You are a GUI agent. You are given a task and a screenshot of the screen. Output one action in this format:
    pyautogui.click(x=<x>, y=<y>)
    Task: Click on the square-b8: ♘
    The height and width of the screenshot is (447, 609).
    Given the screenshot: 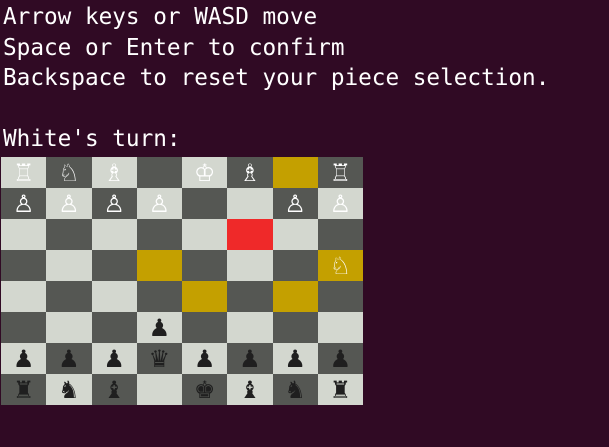 What is the action you would take?
    pyautogui.click(x=69, y=172)
    